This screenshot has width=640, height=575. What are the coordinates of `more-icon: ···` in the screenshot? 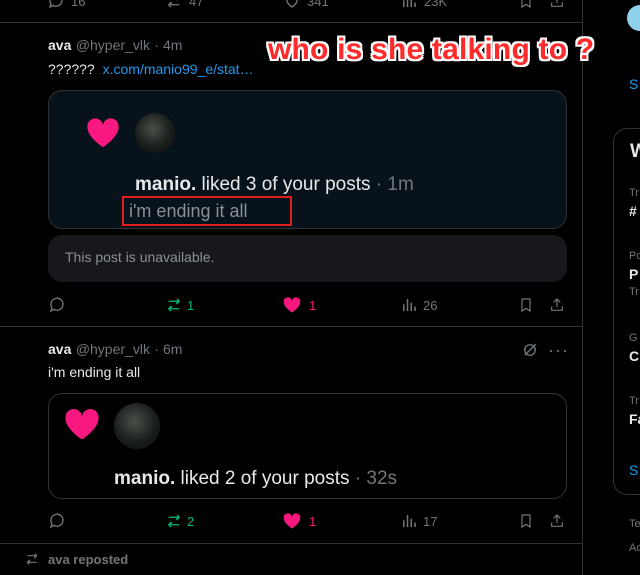 It's located at (558, 350).